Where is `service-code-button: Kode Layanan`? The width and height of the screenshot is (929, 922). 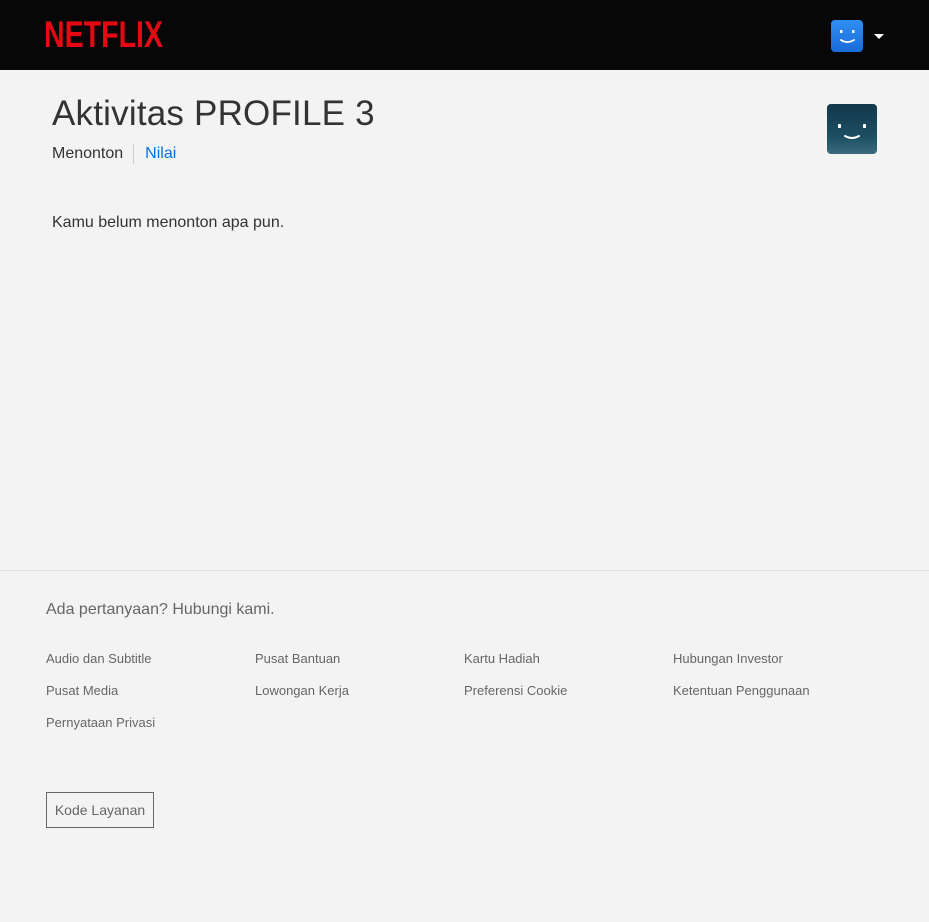 service-code-button: Kode Layanan is located at coordinates (100, 810).